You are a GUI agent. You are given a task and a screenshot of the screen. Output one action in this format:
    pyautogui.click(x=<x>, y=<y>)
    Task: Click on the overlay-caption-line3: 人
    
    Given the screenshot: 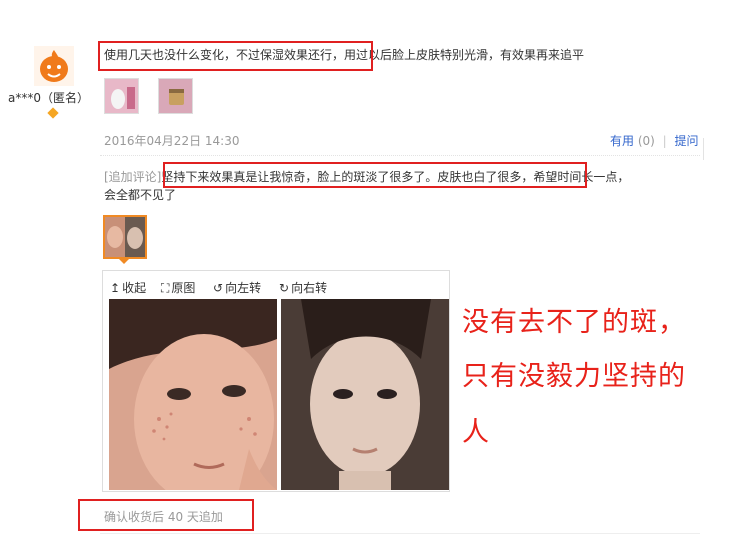 What is the action you would take?
    pyautogui.click(x=476, y=432)
    